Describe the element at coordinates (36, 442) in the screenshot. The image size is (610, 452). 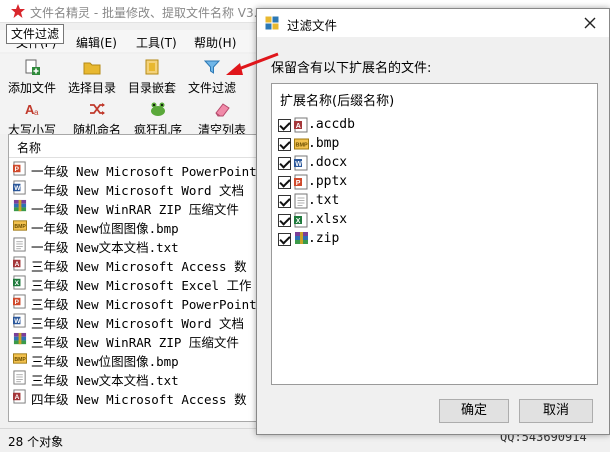
I see `status-text: 28 个对象` at that location.